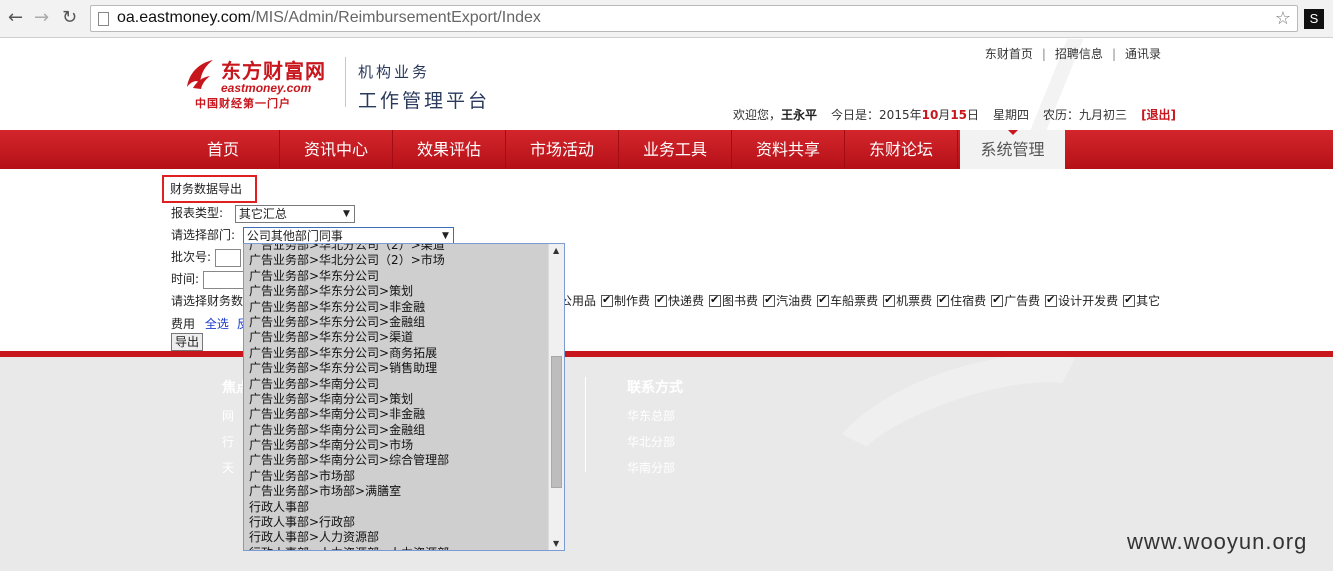 The height and width of the screenshot is (571, 1333). What do you see at coordinates (227, 257) in the screenshot?
I see `batch-number-input` at bounding box center [227, 257].